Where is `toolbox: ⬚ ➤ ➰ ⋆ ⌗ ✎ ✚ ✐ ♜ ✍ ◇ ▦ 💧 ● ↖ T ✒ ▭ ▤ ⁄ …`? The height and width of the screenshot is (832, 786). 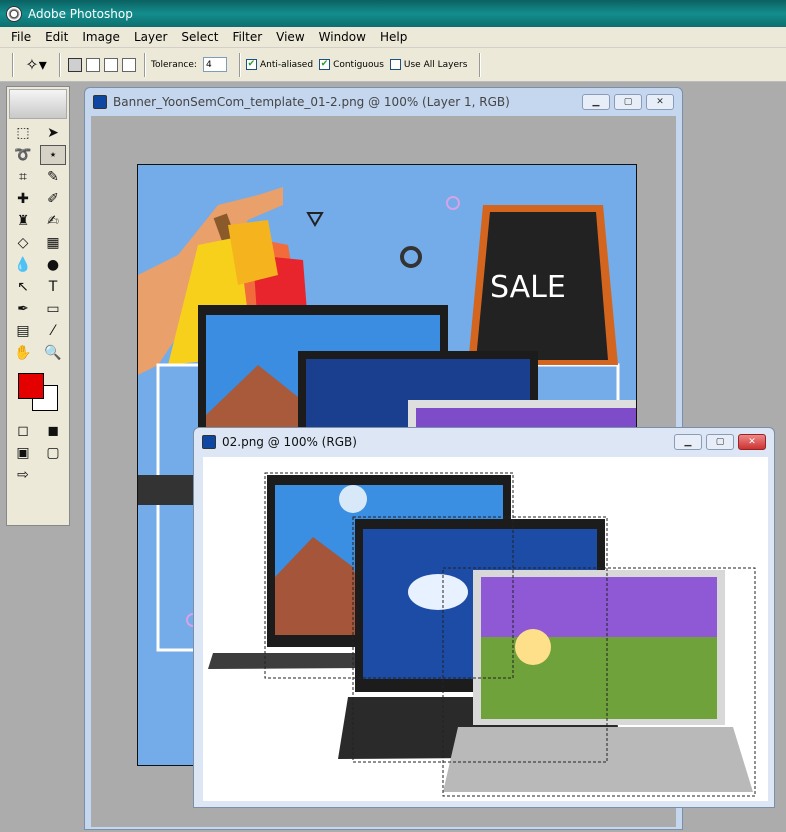
toolbox: ⬚ ➤ ➰ ⋆ ⌗ ✎ ✚ ✐ ♜ ✍ ◇ ▦ 💧 ● ↖ T ✒ ▭ ▤ ⁄ … is located at coordinates (38, 306).